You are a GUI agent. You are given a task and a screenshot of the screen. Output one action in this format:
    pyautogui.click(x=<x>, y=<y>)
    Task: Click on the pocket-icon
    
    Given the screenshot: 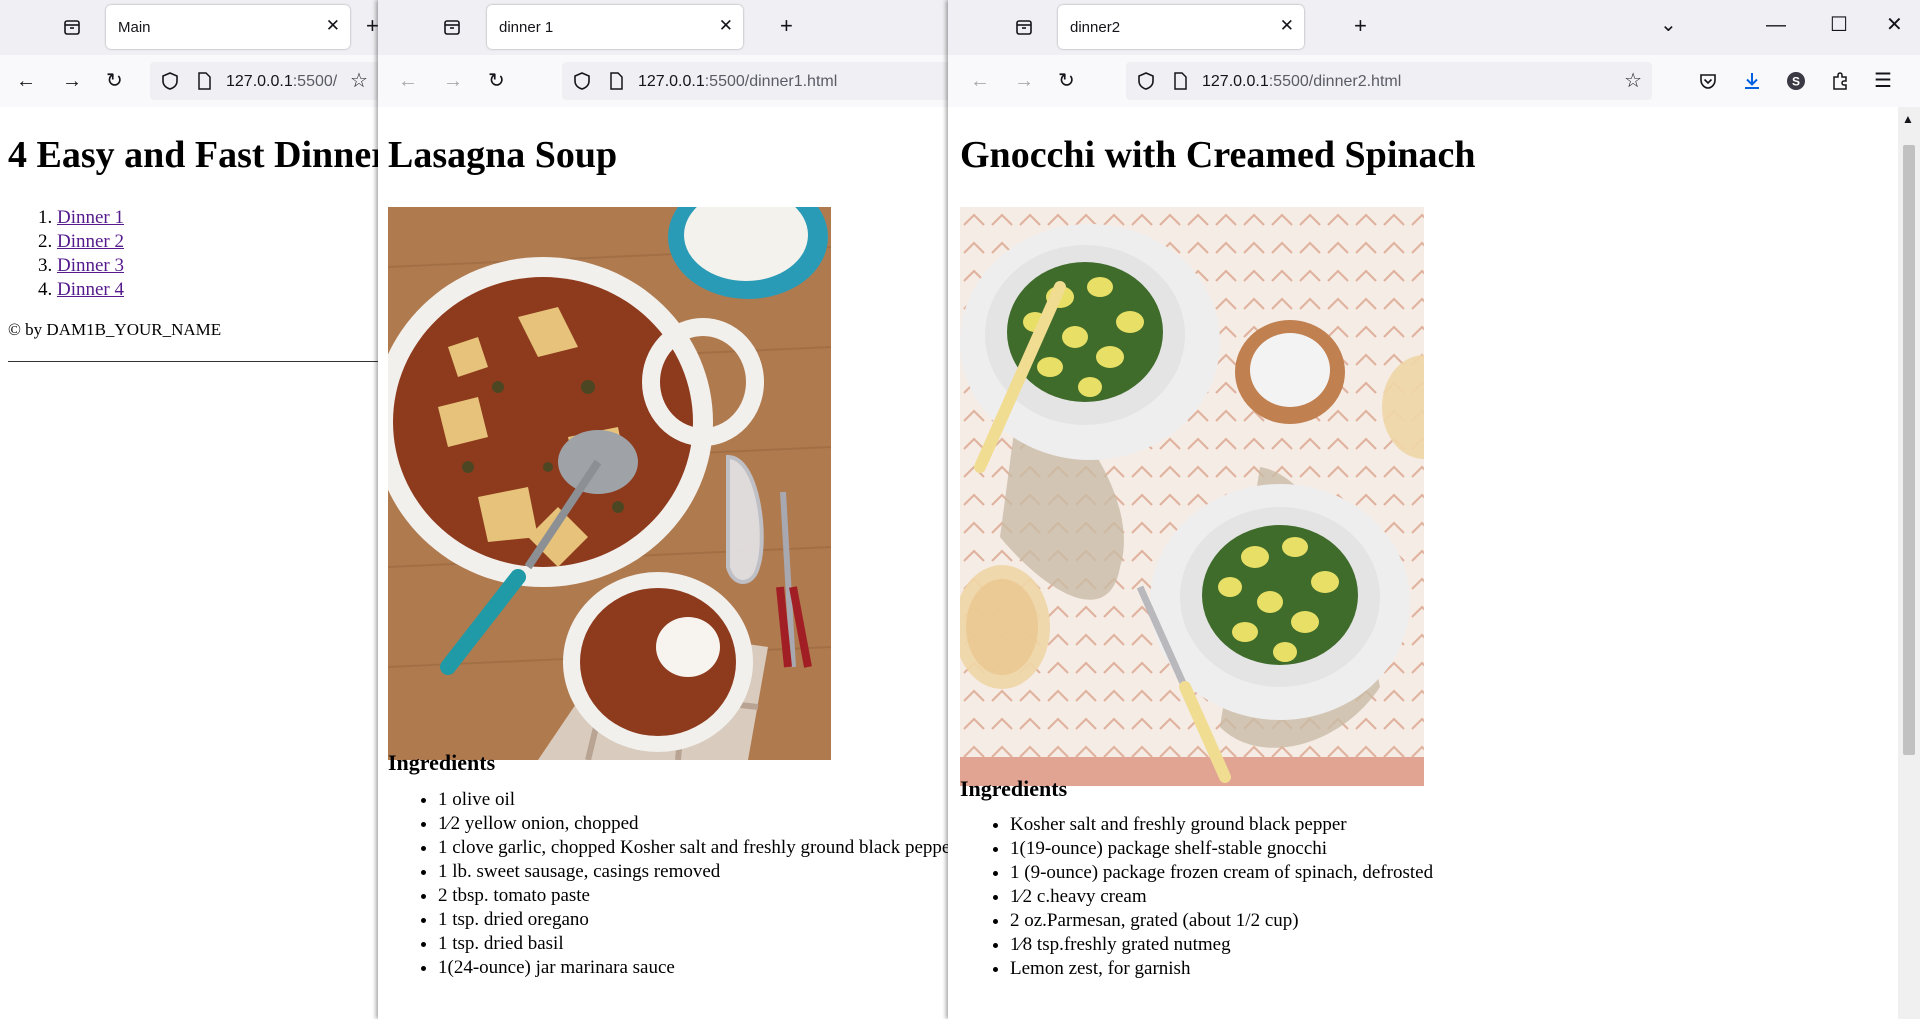 What is the action you would take?
    pyautogui.click(x=1708, y=81)
    